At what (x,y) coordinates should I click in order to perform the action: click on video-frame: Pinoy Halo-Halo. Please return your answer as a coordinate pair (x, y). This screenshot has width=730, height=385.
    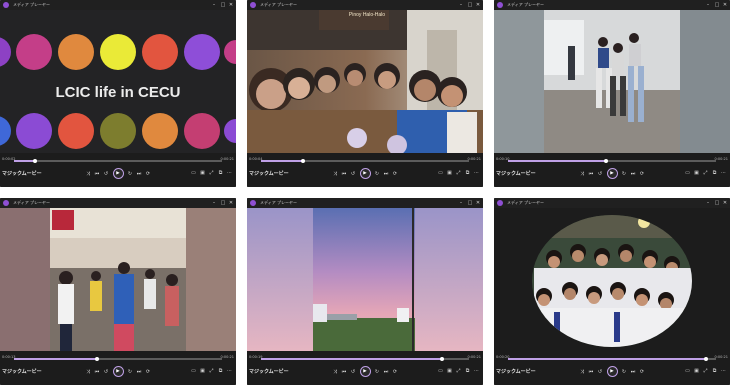
    Looking at the image, I should click on (365, 81).